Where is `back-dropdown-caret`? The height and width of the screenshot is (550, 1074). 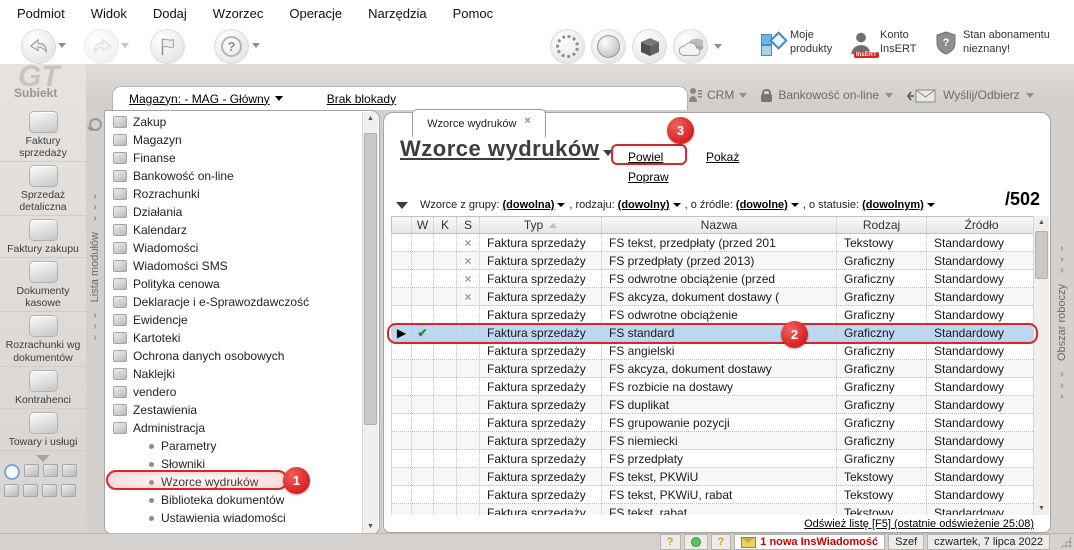
back-dropdown-caret is located at coordinates (62, 45).